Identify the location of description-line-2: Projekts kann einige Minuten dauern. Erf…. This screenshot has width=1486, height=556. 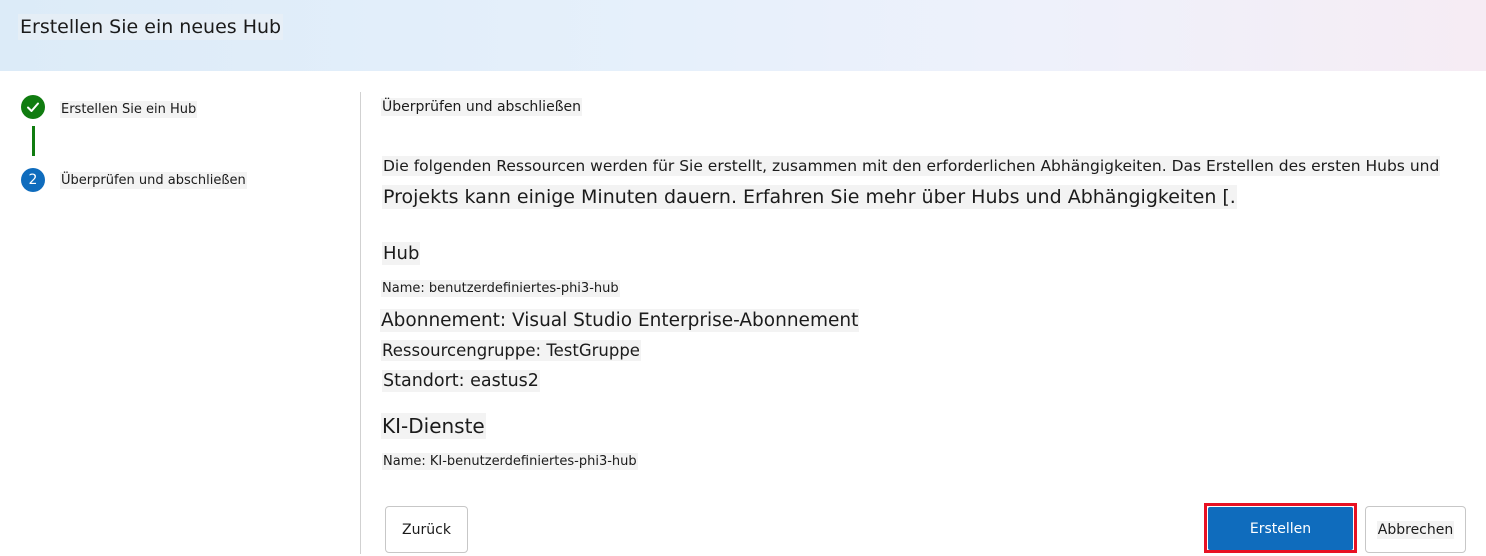
(809, 197).